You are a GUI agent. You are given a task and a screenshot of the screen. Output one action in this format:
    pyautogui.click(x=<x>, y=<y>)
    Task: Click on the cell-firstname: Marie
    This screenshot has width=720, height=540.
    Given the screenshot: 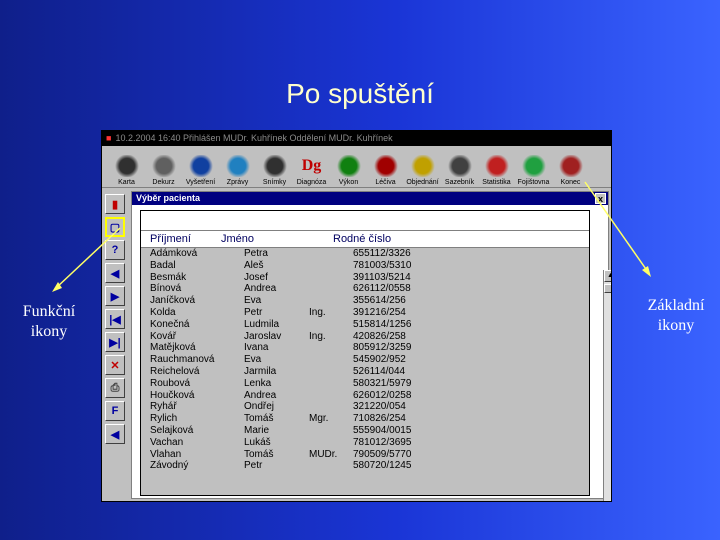 What is the action you would take?
    pyautogui.click(x=257, y=430)
    